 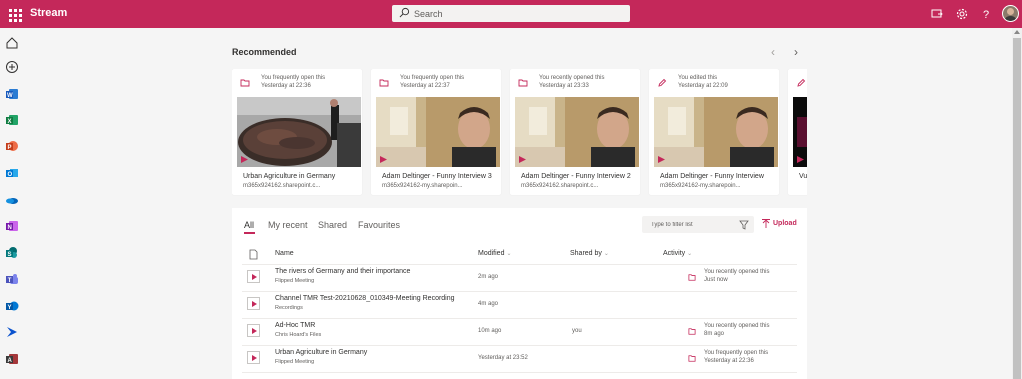 I want to click on file-location: Chris Hoard's Files, so click(x=298, y=335).